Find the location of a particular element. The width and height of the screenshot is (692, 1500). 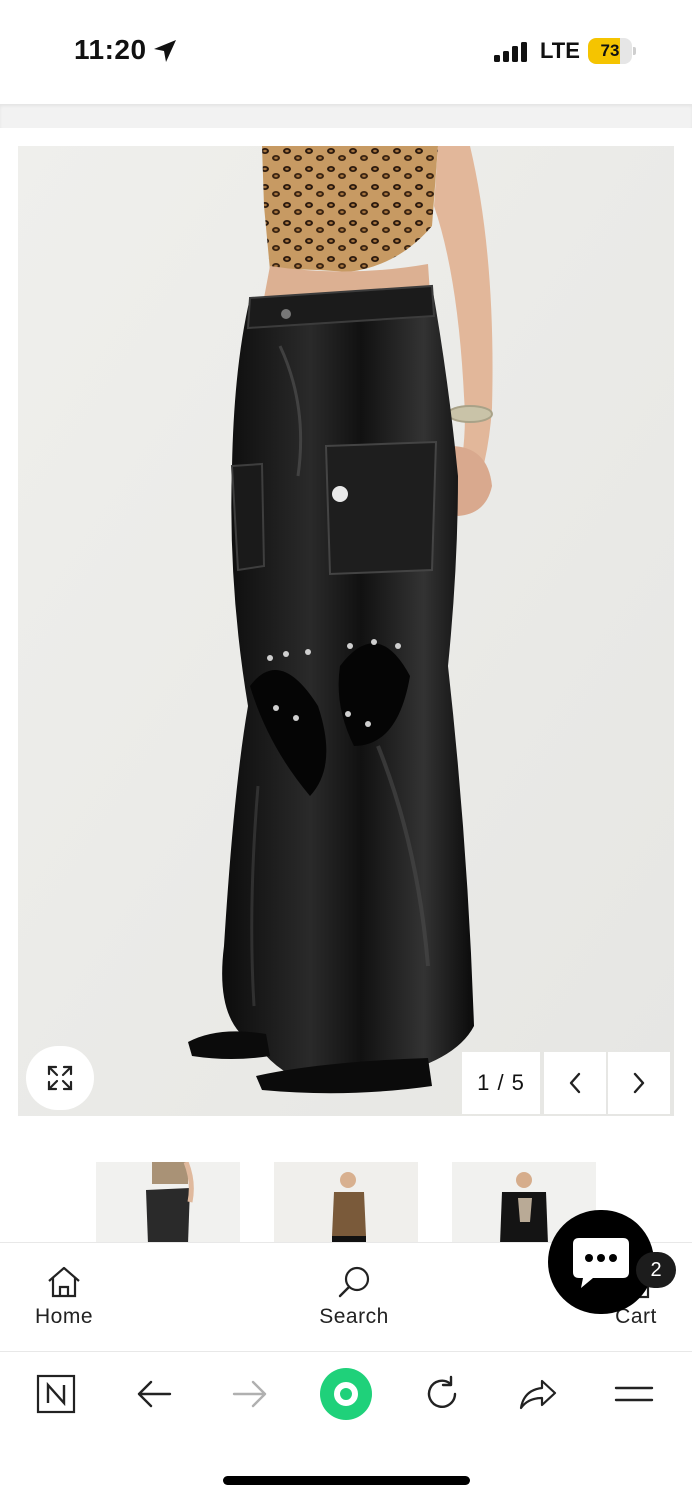

forward-arrow-icon is located at coordinates (249, 1394).